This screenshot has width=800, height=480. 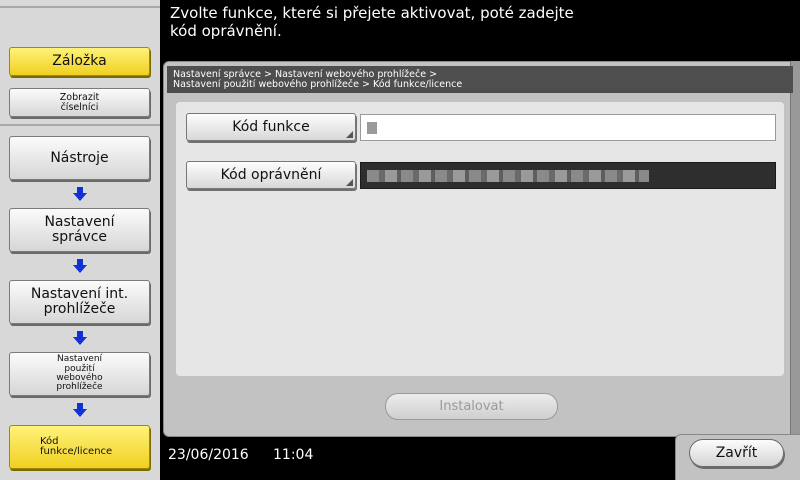 I want to click on nav-web-browser-usage-label: Nastavení použití webového prohlížeče, so click(x=79, y=373).